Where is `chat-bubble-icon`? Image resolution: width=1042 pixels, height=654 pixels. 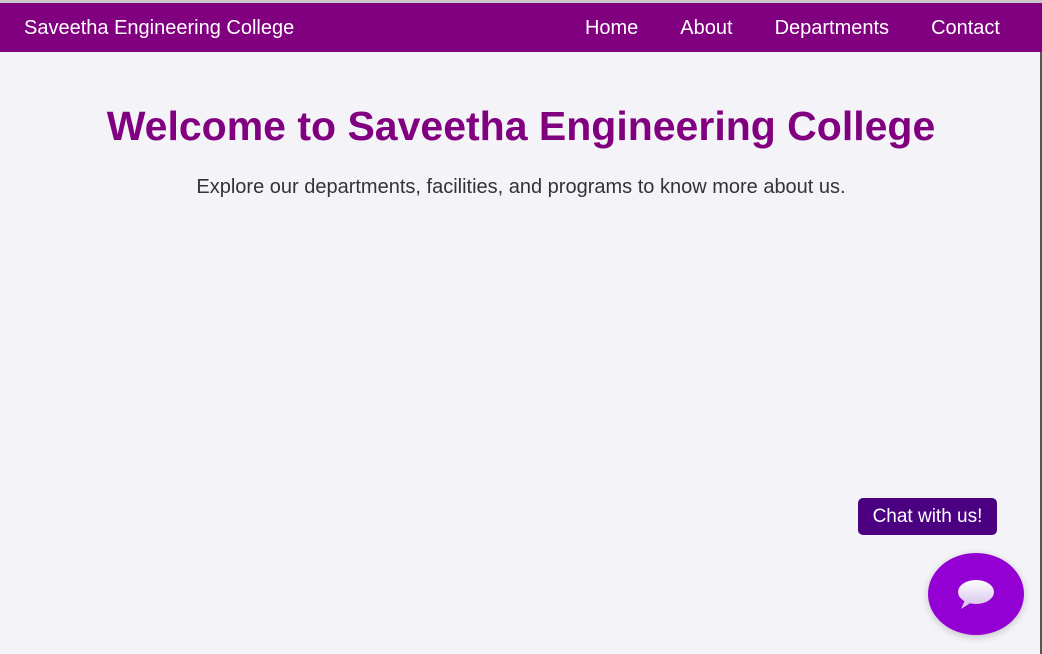
chat-bubble-icon is located at coordinates (976, 594).